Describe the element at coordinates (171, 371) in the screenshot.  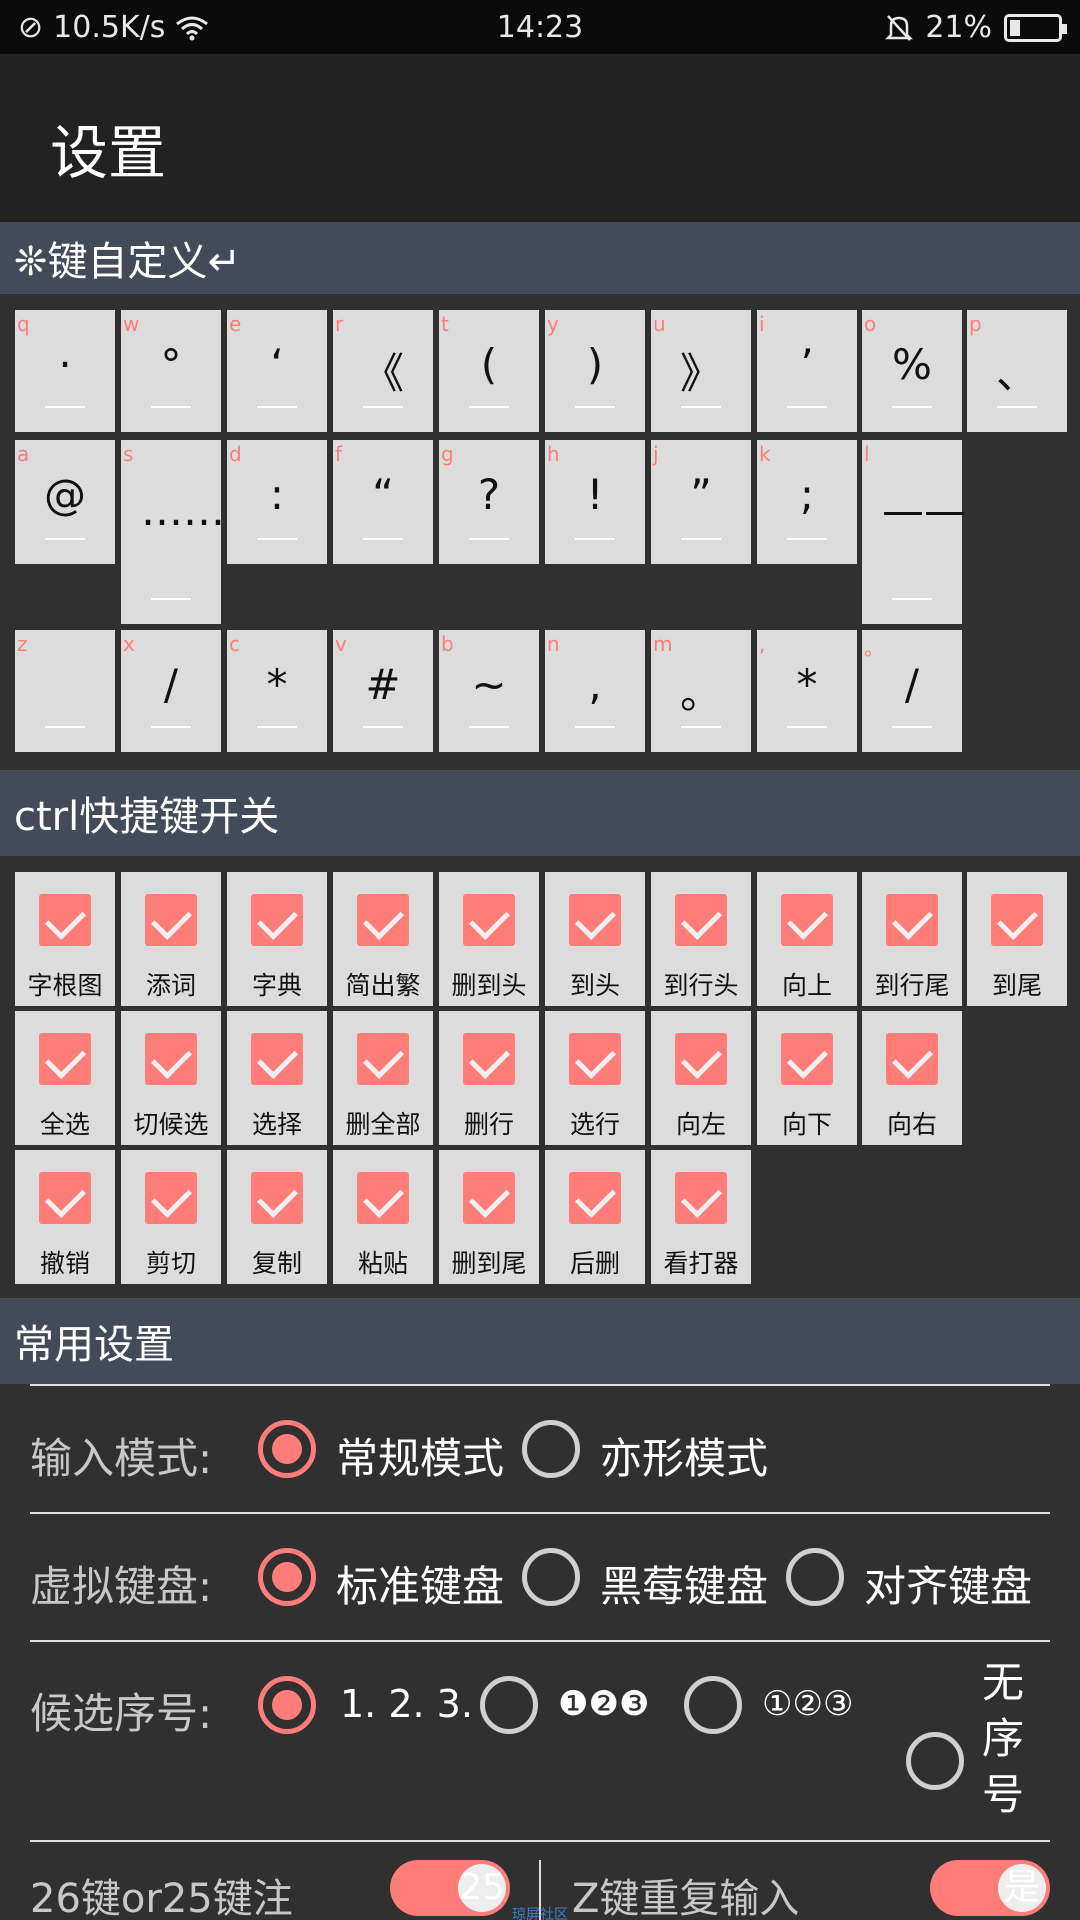
I see `custom-key: w °` at that location.